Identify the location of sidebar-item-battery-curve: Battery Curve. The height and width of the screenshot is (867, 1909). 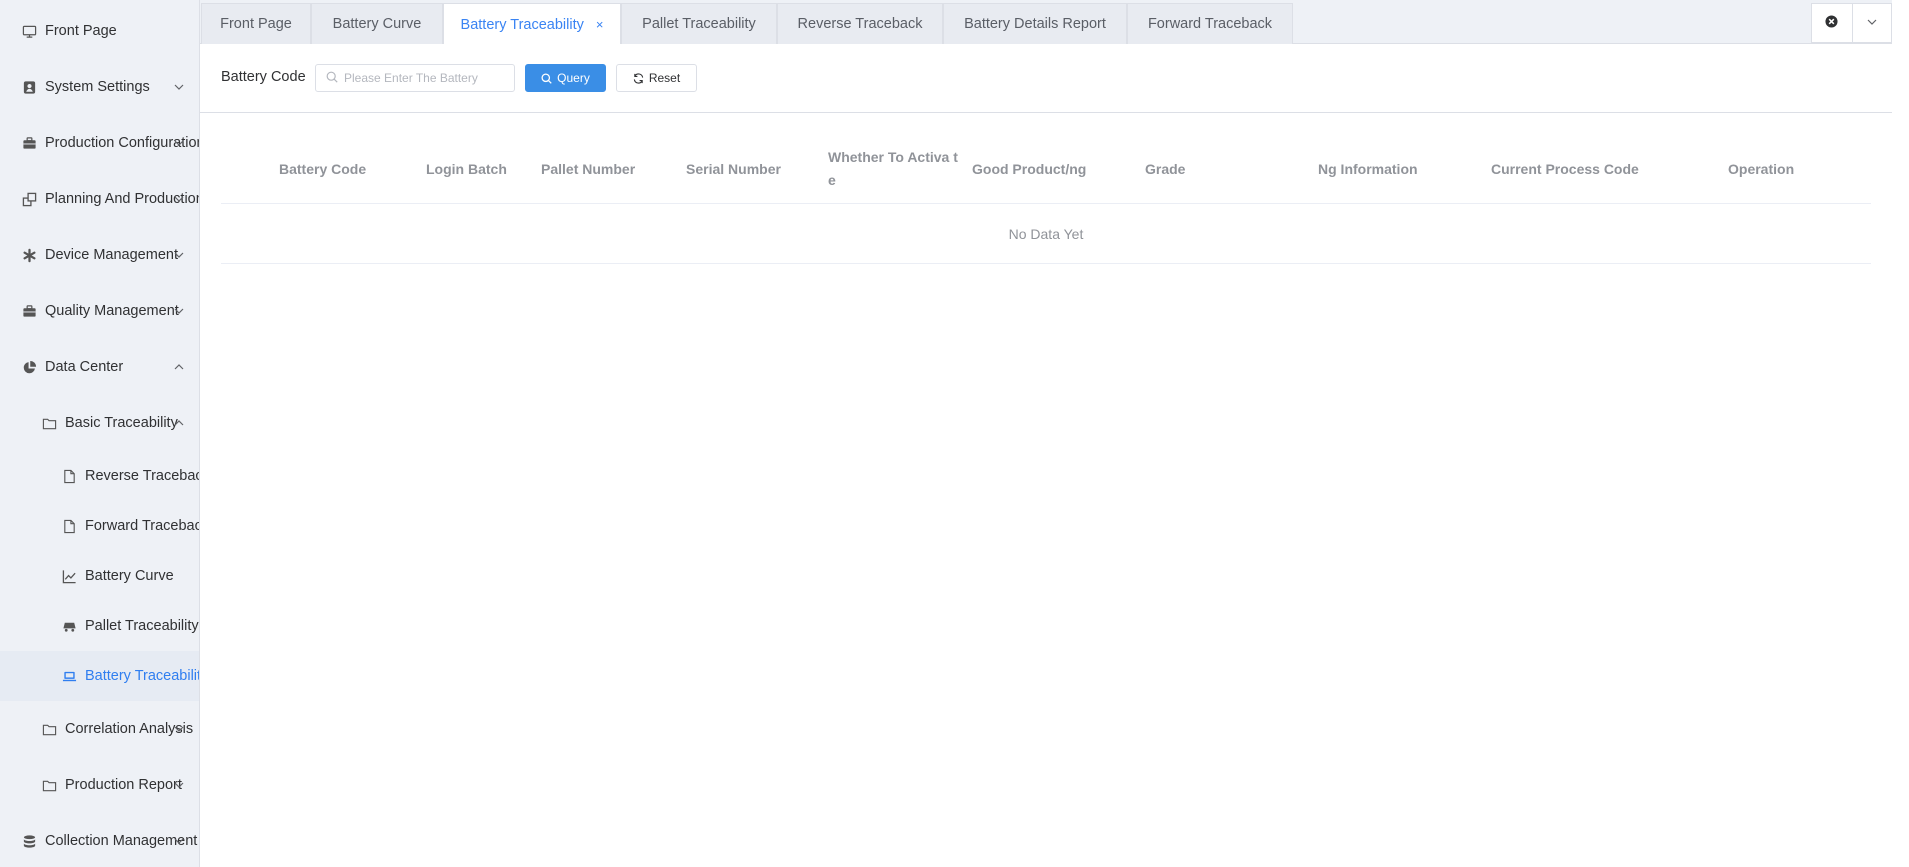
(99, 576).